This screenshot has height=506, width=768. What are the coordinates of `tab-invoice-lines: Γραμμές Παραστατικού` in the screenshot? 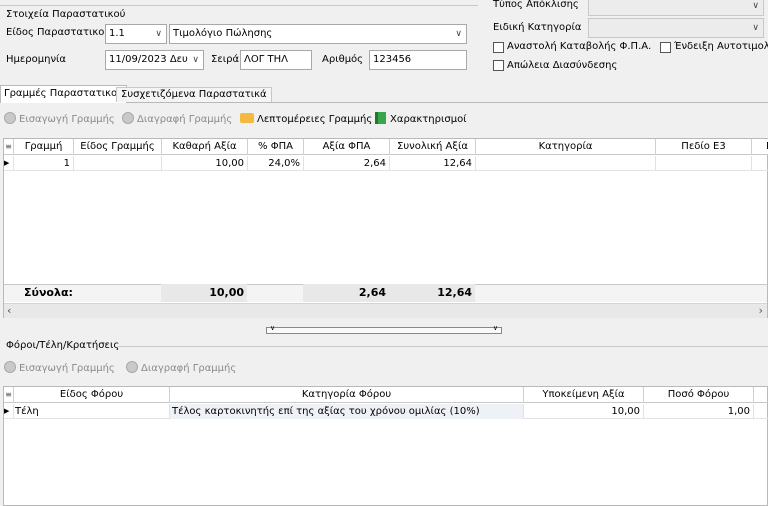 It's located at (63, 94).